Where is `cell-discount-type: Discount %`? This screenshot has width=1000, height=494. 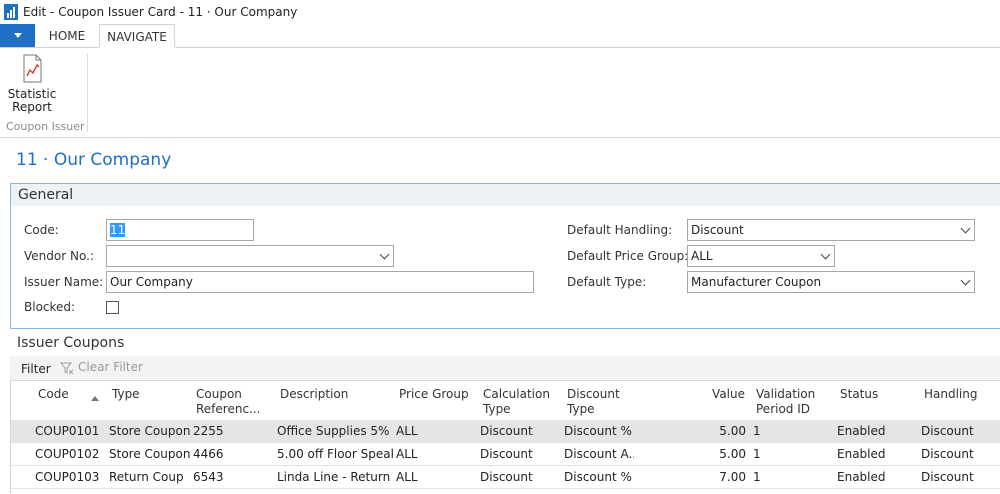 cell-discount-type: Discount % is located at coordinates (598, 477).